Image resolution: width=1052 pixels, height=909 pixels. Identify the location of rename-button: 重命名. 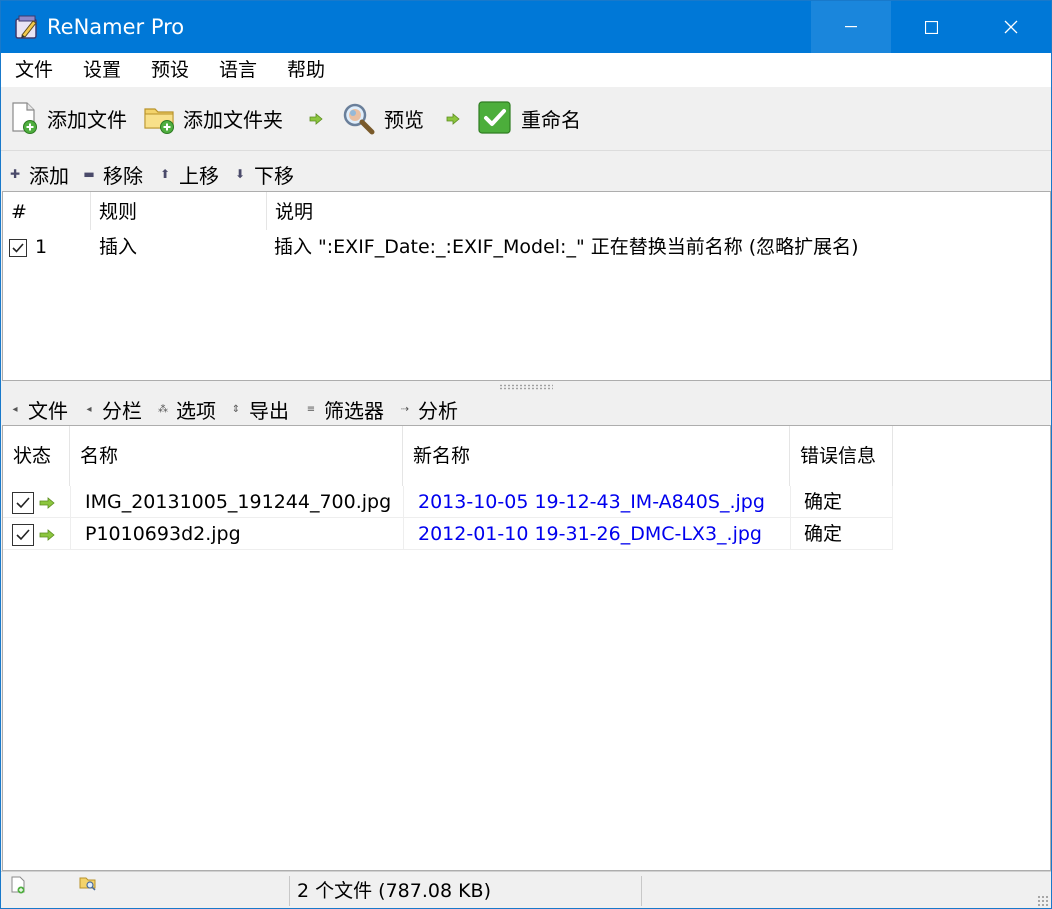
(529, 118).